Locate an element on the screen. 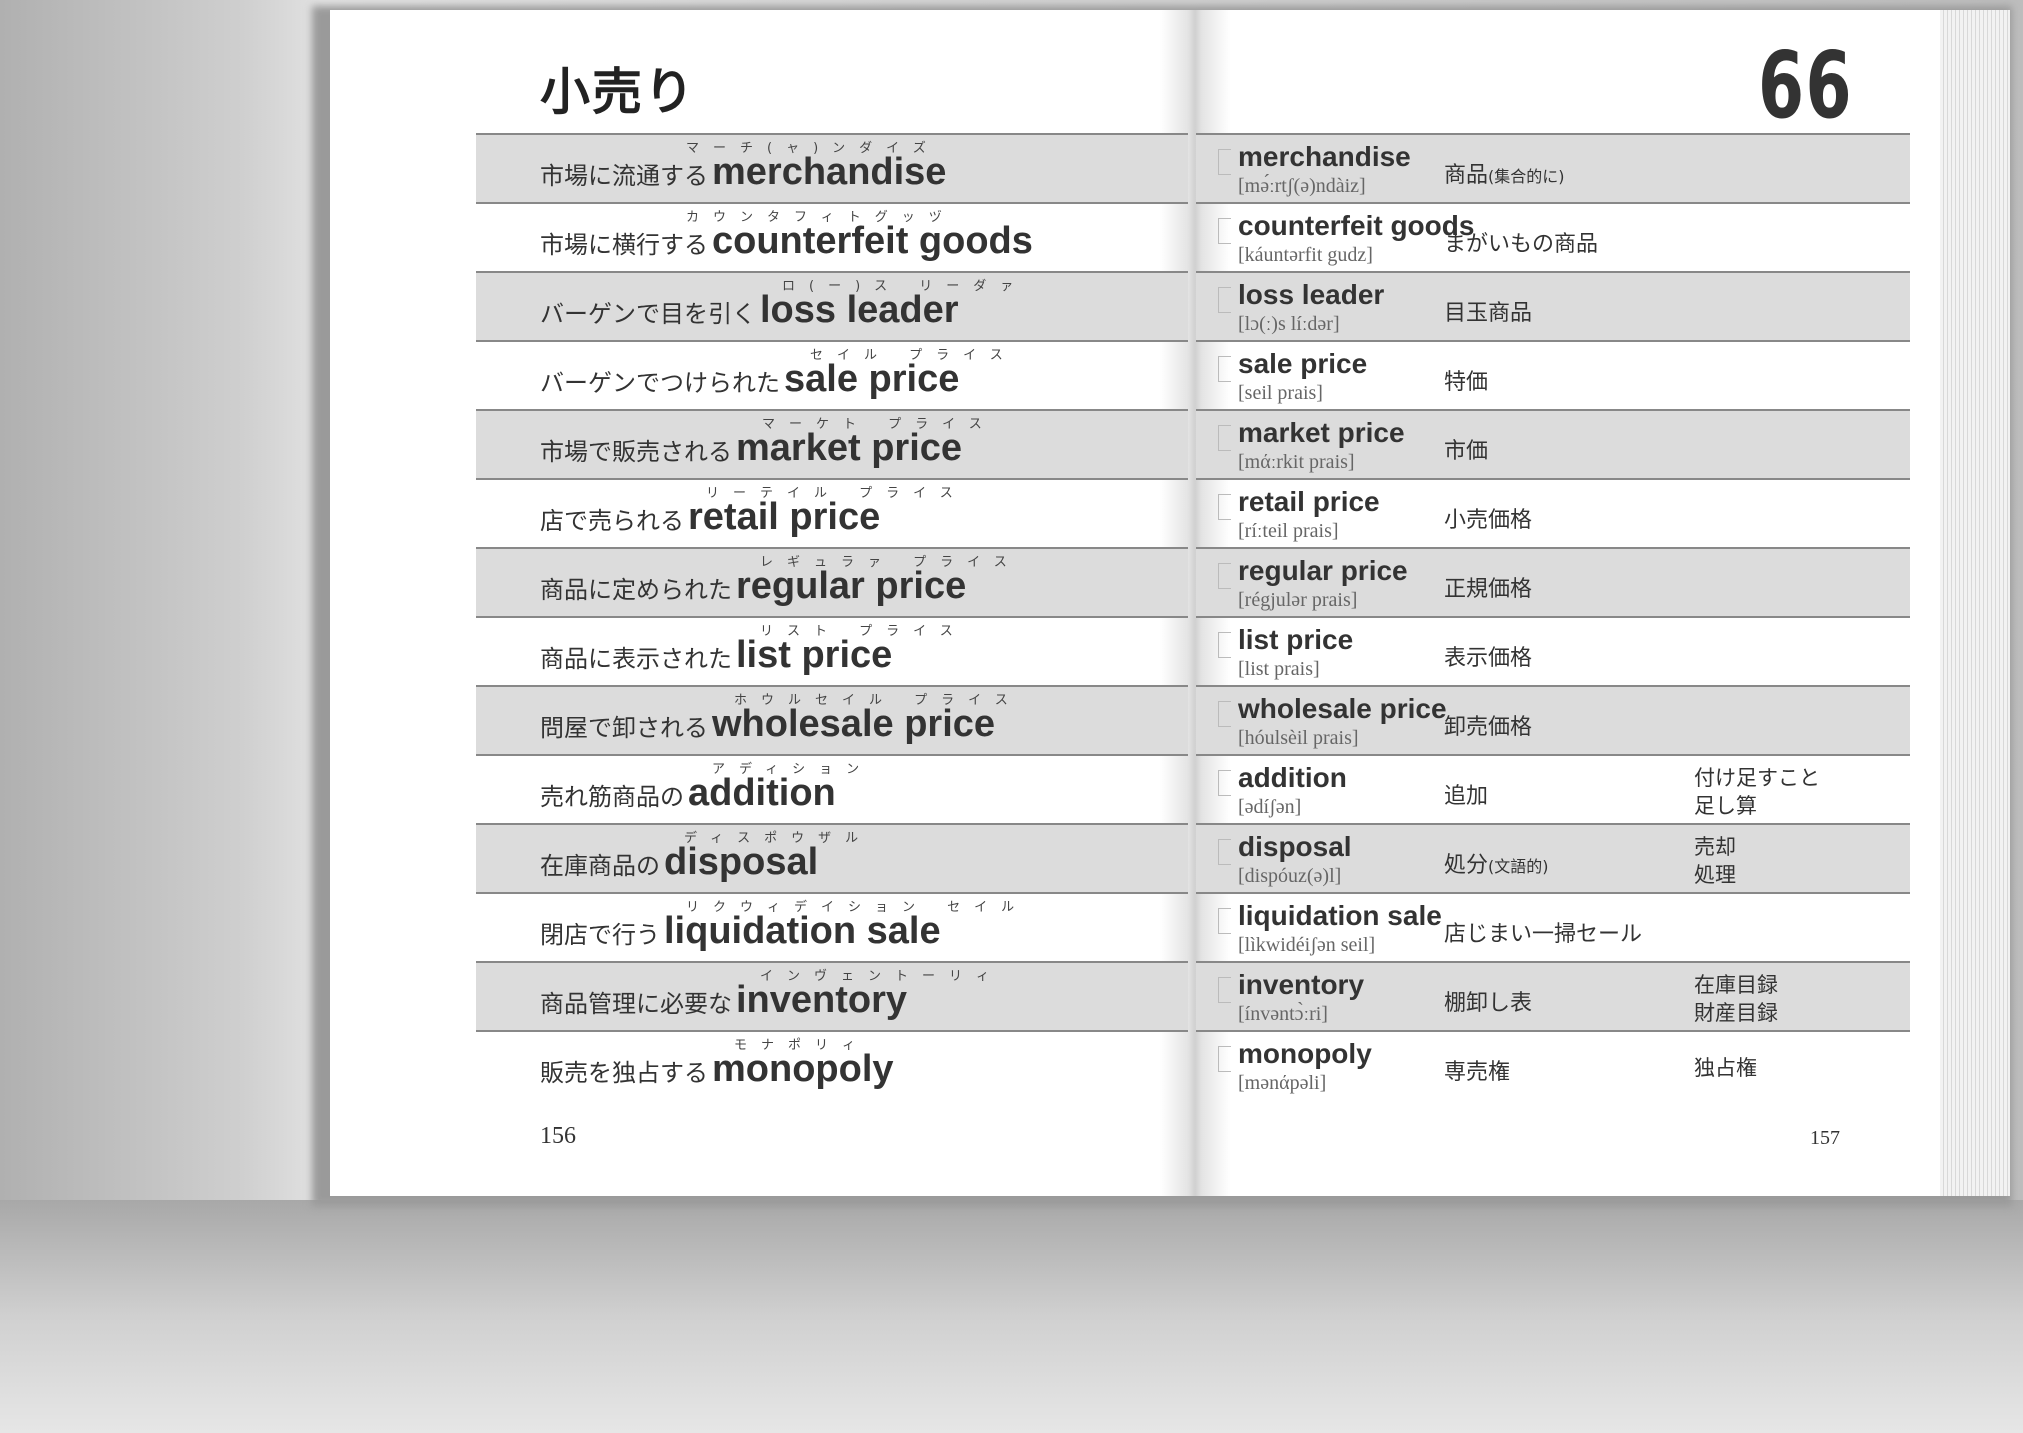 This screenshot has height=1433, width=2023. vocab-meaning: 棚卸し表 is located at coordinates (1488, 1001).